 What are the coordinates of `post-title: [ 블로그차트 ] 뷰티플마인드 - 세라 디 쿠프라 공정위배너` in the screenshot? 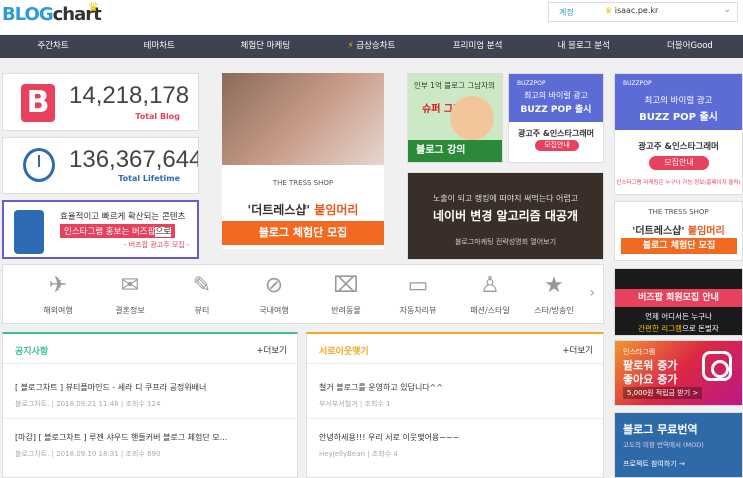 It's located at (150, 387).